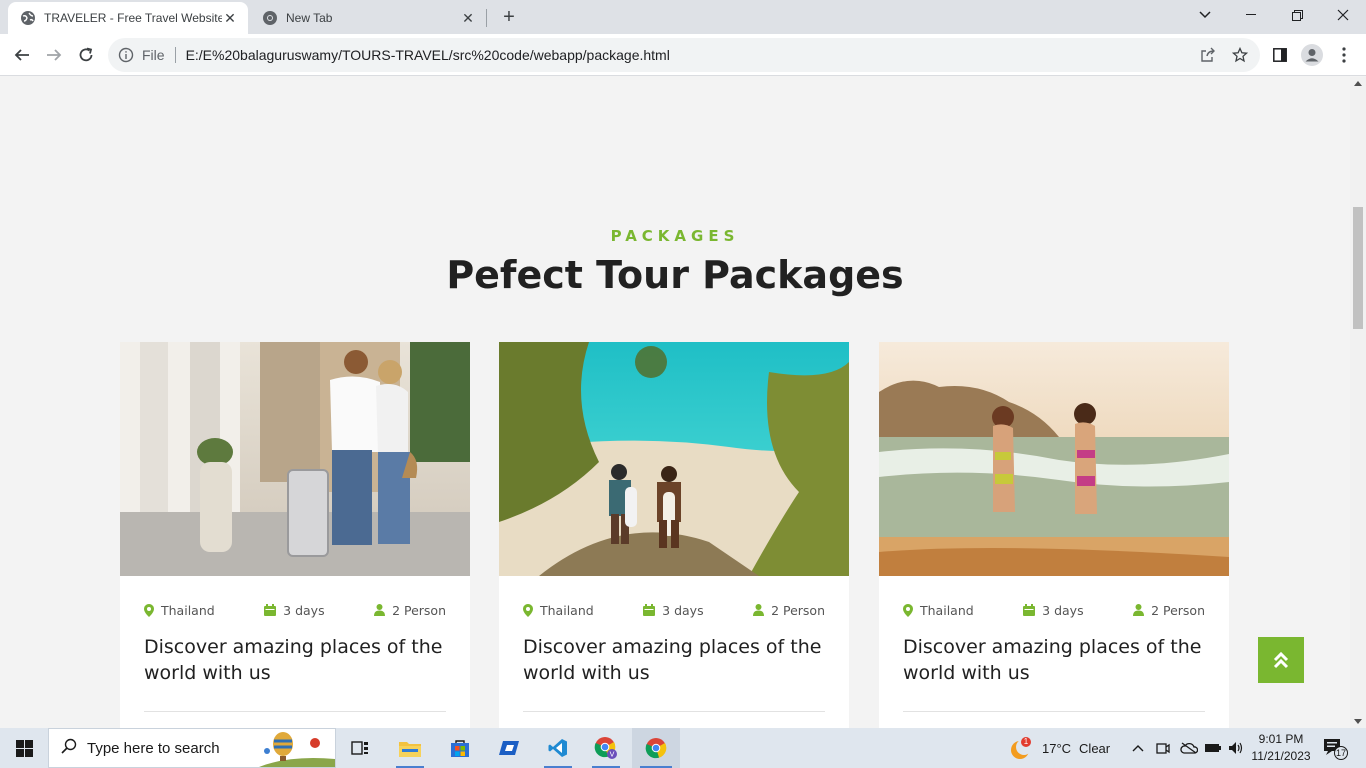 This screenshot has width=1366, height=768. Describe the element at coordinates (1165, 748) in the screenshot. I see `meet-now-icon` at that location.